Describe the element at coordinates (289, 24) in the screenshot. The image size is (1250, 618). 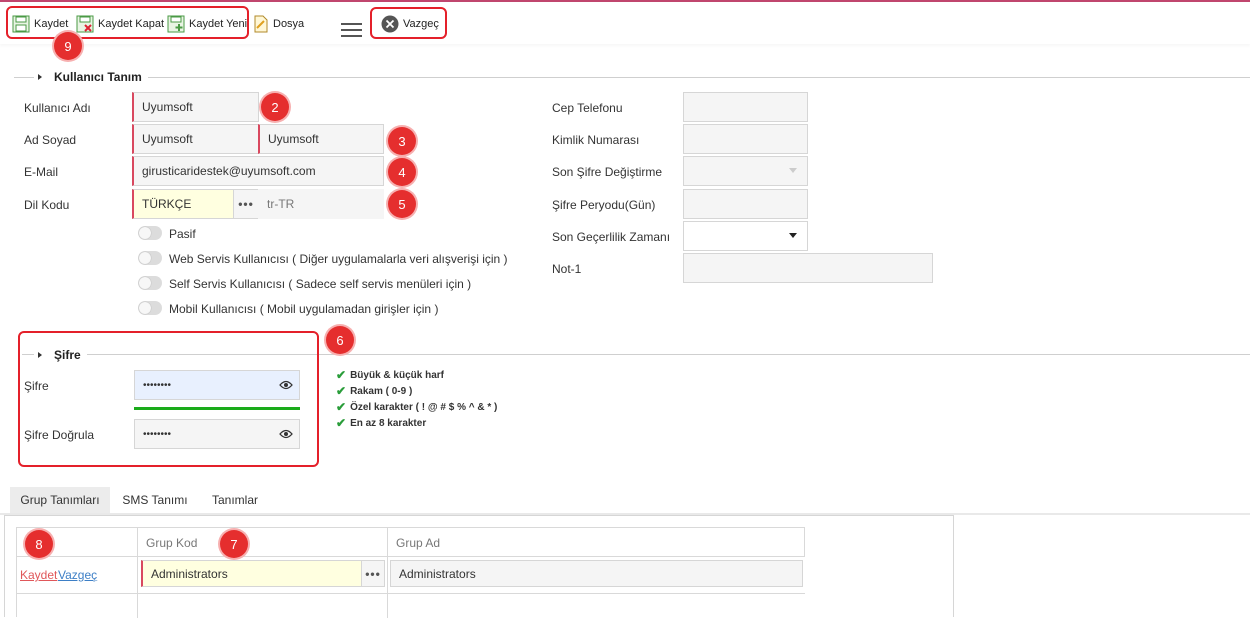
I see `file-label: Dosya` at that location.